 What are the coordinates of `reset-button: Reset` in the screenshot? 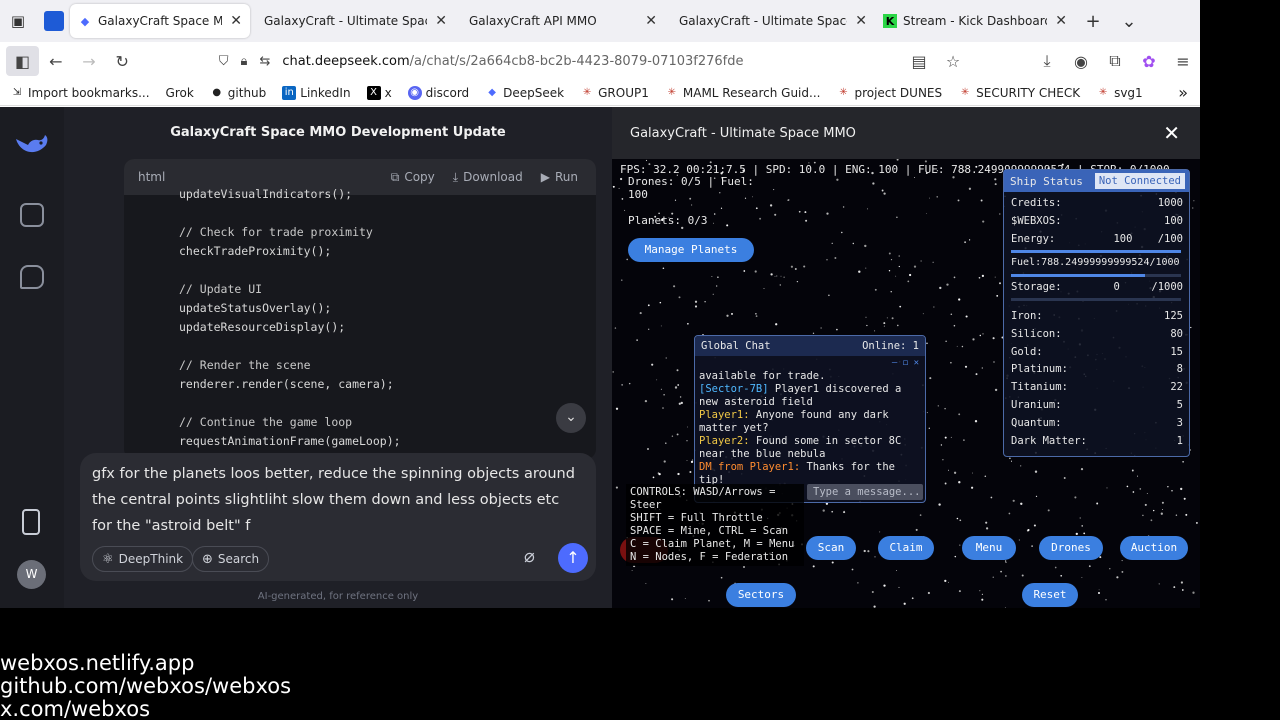 It's located at (1050, 595).